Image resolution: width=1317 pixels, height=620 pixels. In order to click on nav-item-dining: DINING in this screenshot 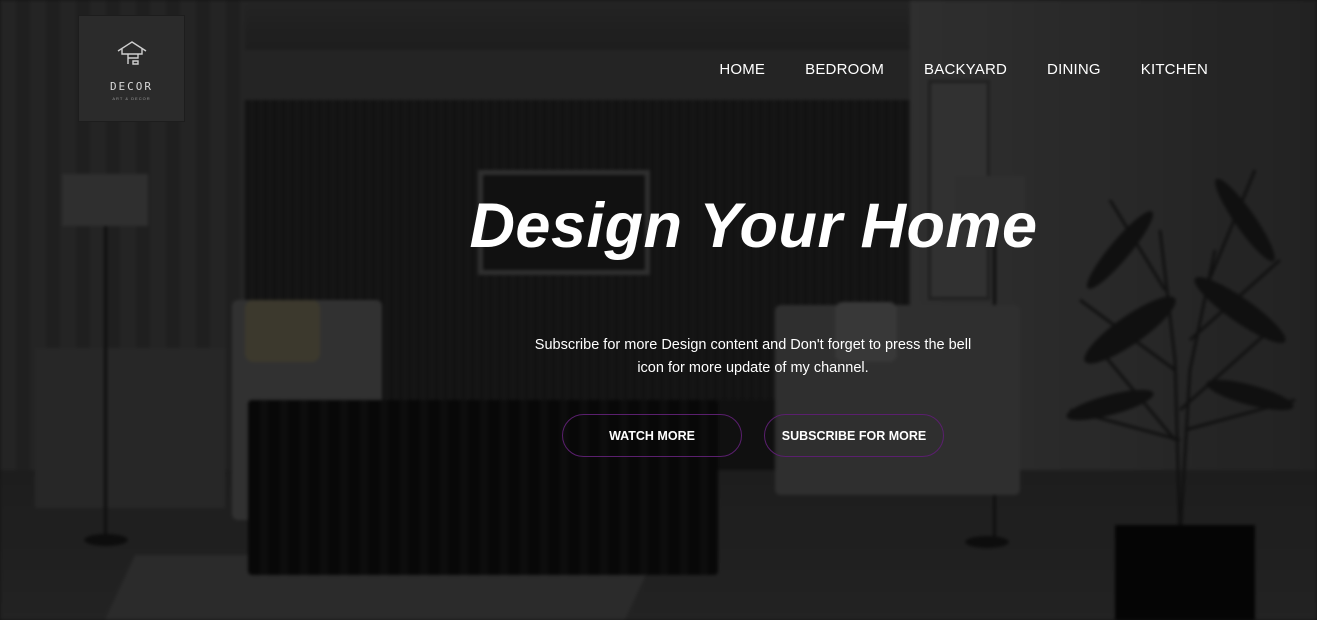, I will do `click(1074, 69)`.